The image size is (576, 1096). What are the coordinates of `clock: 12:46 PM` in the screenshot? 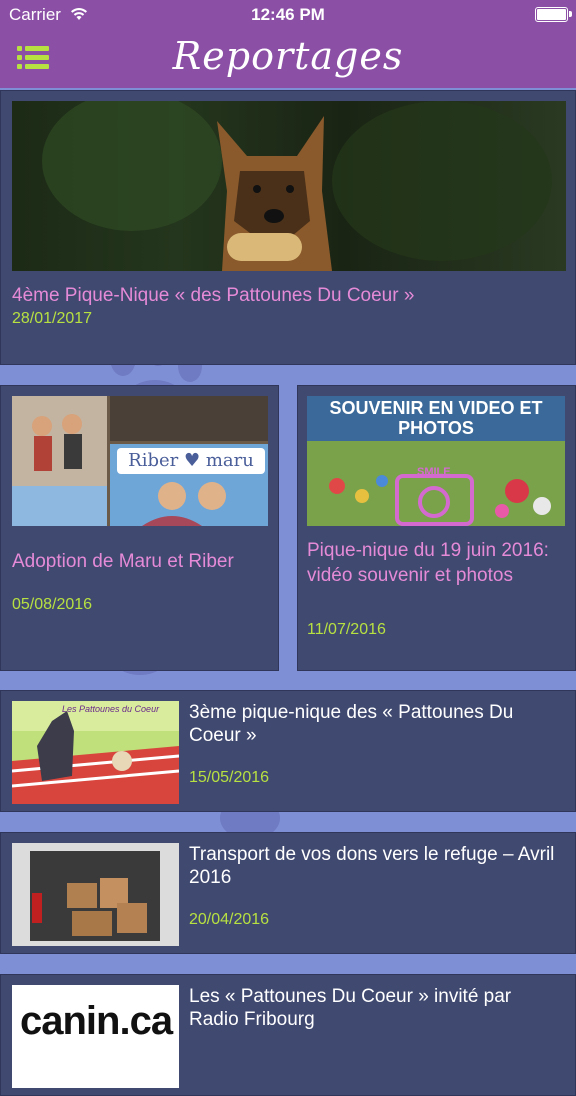 It's located at (288, 14).